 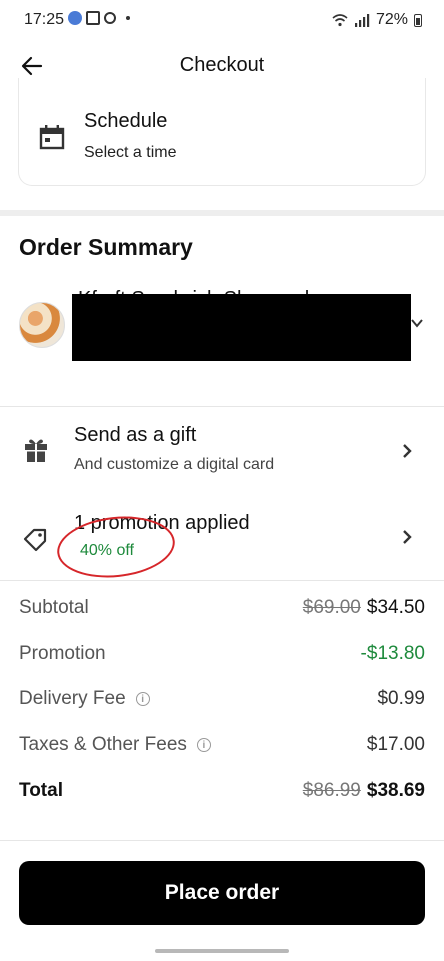 What do you see at coordinates (222, 611) in the screenshot?
I see `subtotal-row: Subtotal $69.00 $34.50` at bounding box center [222, 611].